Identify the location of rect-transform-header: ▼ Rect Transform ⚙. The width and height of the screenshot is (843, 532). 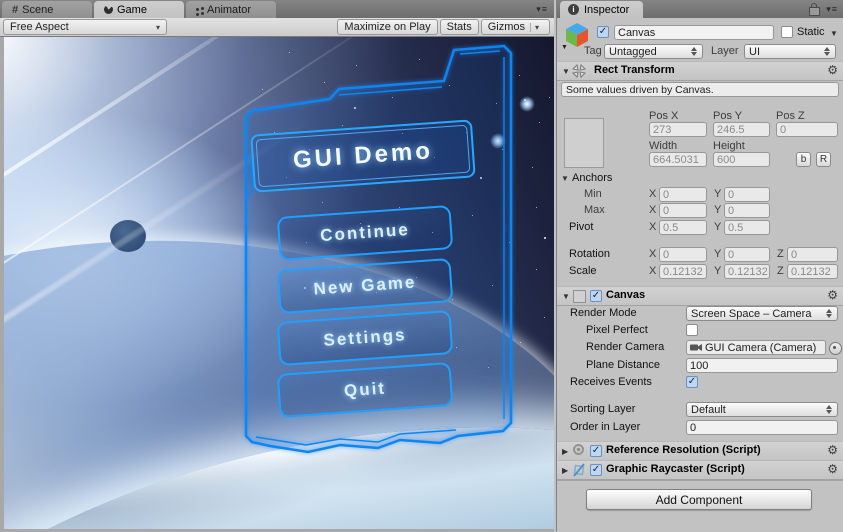
(700, 71).